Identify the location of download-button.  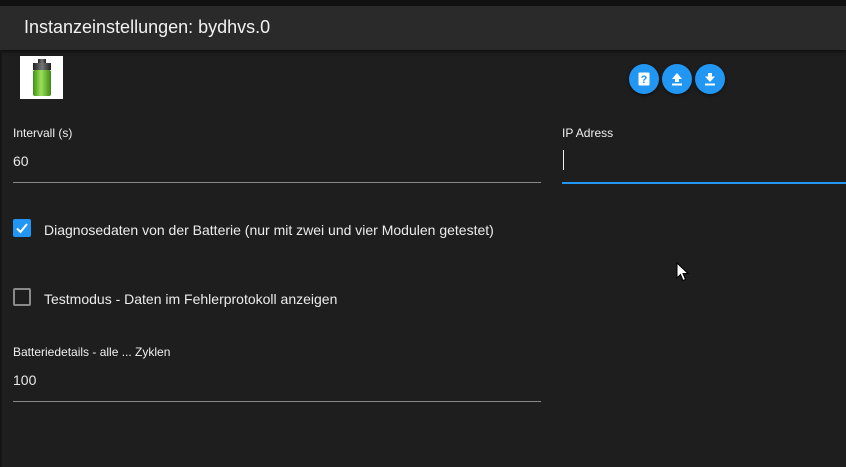
(710, 79).